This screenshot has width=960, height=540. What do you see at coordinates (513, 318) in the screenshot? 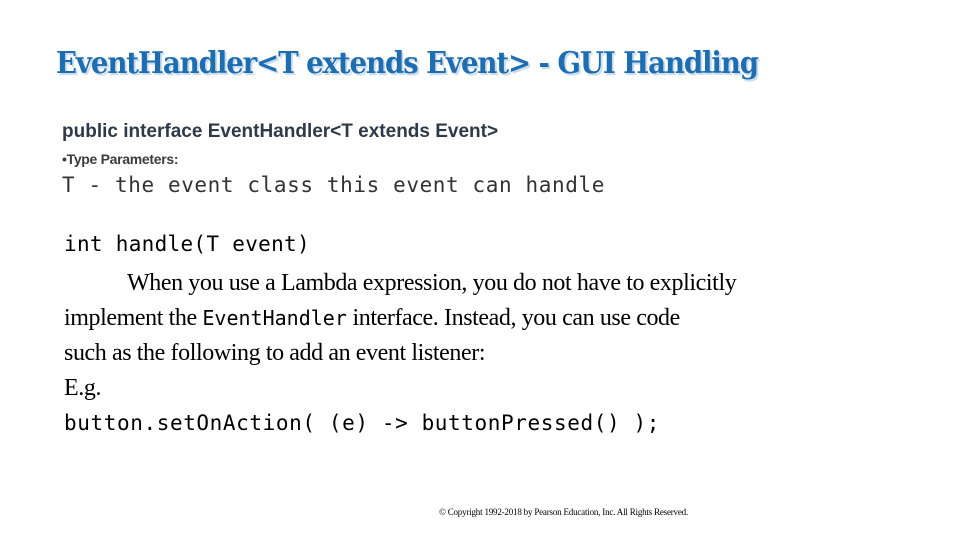
I see `paragraph-line-2-end: interface. Instead, you can use code` at bounding box center [513, 318].